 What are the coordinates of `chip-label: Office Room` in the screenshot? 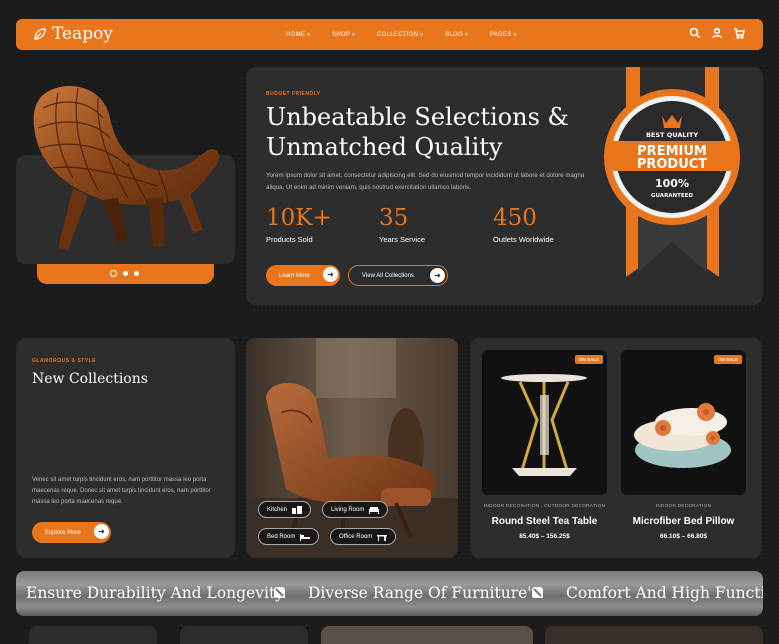 It's located at (356, 536).